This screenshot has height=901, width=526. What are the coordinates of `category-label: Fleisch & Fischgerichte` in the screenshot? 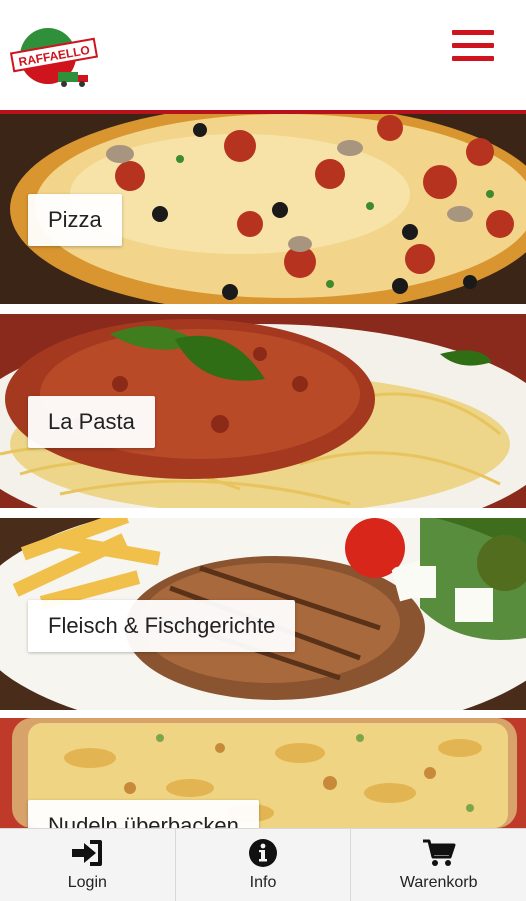 It's located at (162, 626).